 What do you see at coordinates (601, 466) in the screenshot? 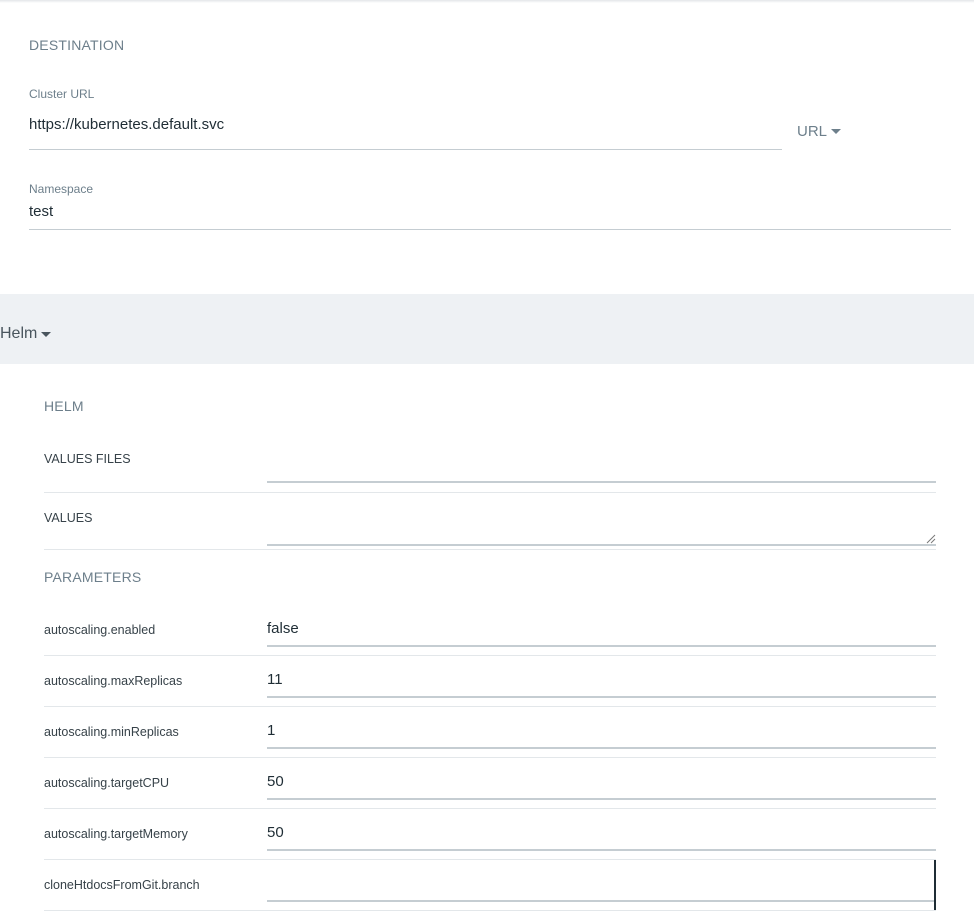
I see `values-files-input` at bounding box center [601, 466].